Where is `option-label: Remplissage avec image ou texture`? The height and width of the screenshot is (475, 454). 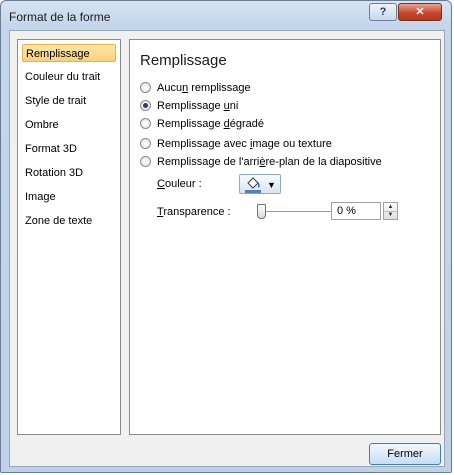 option-label: Remplissage avec image ou texture is located at coordinates (244, 144).